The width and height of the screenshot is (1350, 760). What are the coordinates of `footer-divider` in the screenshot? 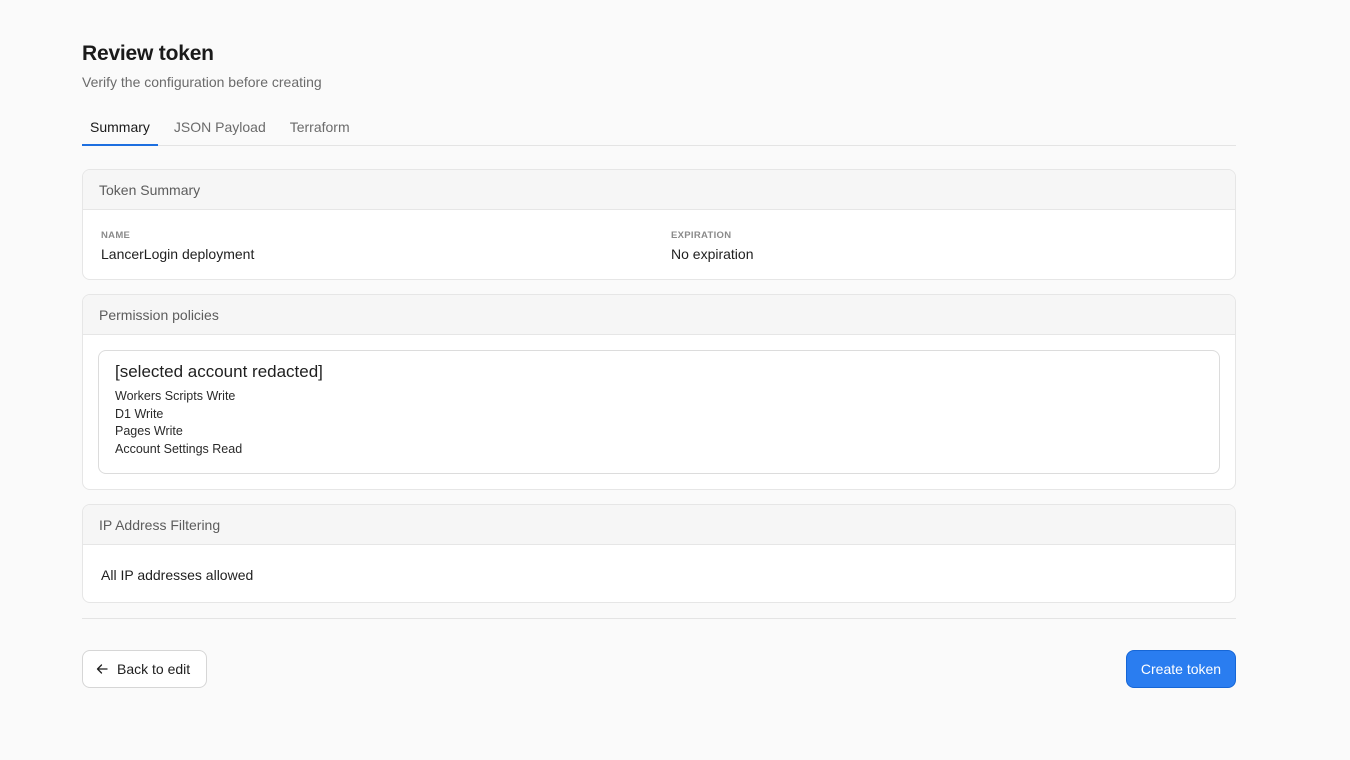 It's located at (659, 618).